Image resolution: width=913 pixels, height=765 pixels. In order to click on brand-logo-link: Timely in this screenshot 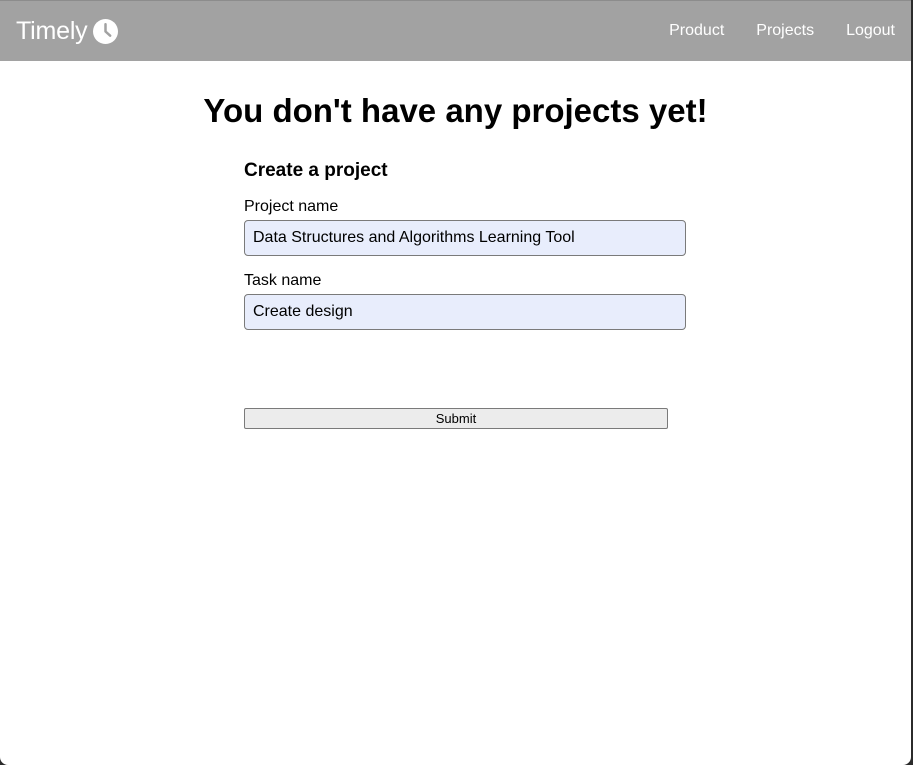, I will do `click(67, 31)`.